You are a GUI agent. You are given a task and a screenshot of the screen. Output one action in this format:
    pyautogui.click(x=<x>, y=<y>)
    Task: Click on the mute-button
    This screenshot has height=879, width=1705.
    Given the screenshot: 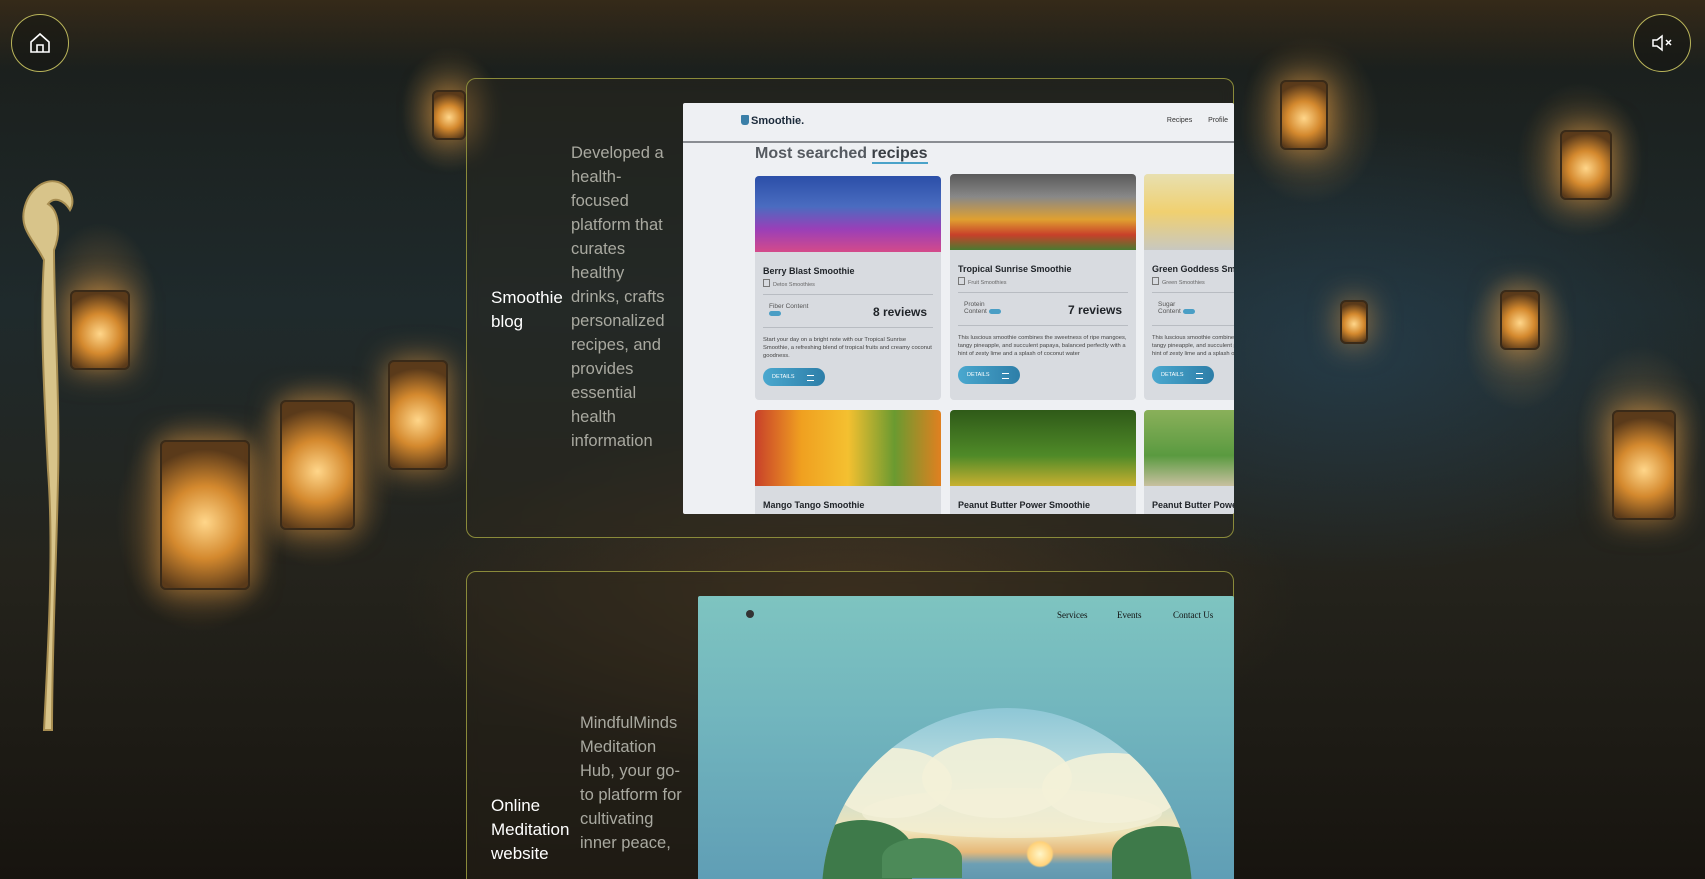 What is the action you would take?
    pyautogui.click(x=1662, y=43)
    